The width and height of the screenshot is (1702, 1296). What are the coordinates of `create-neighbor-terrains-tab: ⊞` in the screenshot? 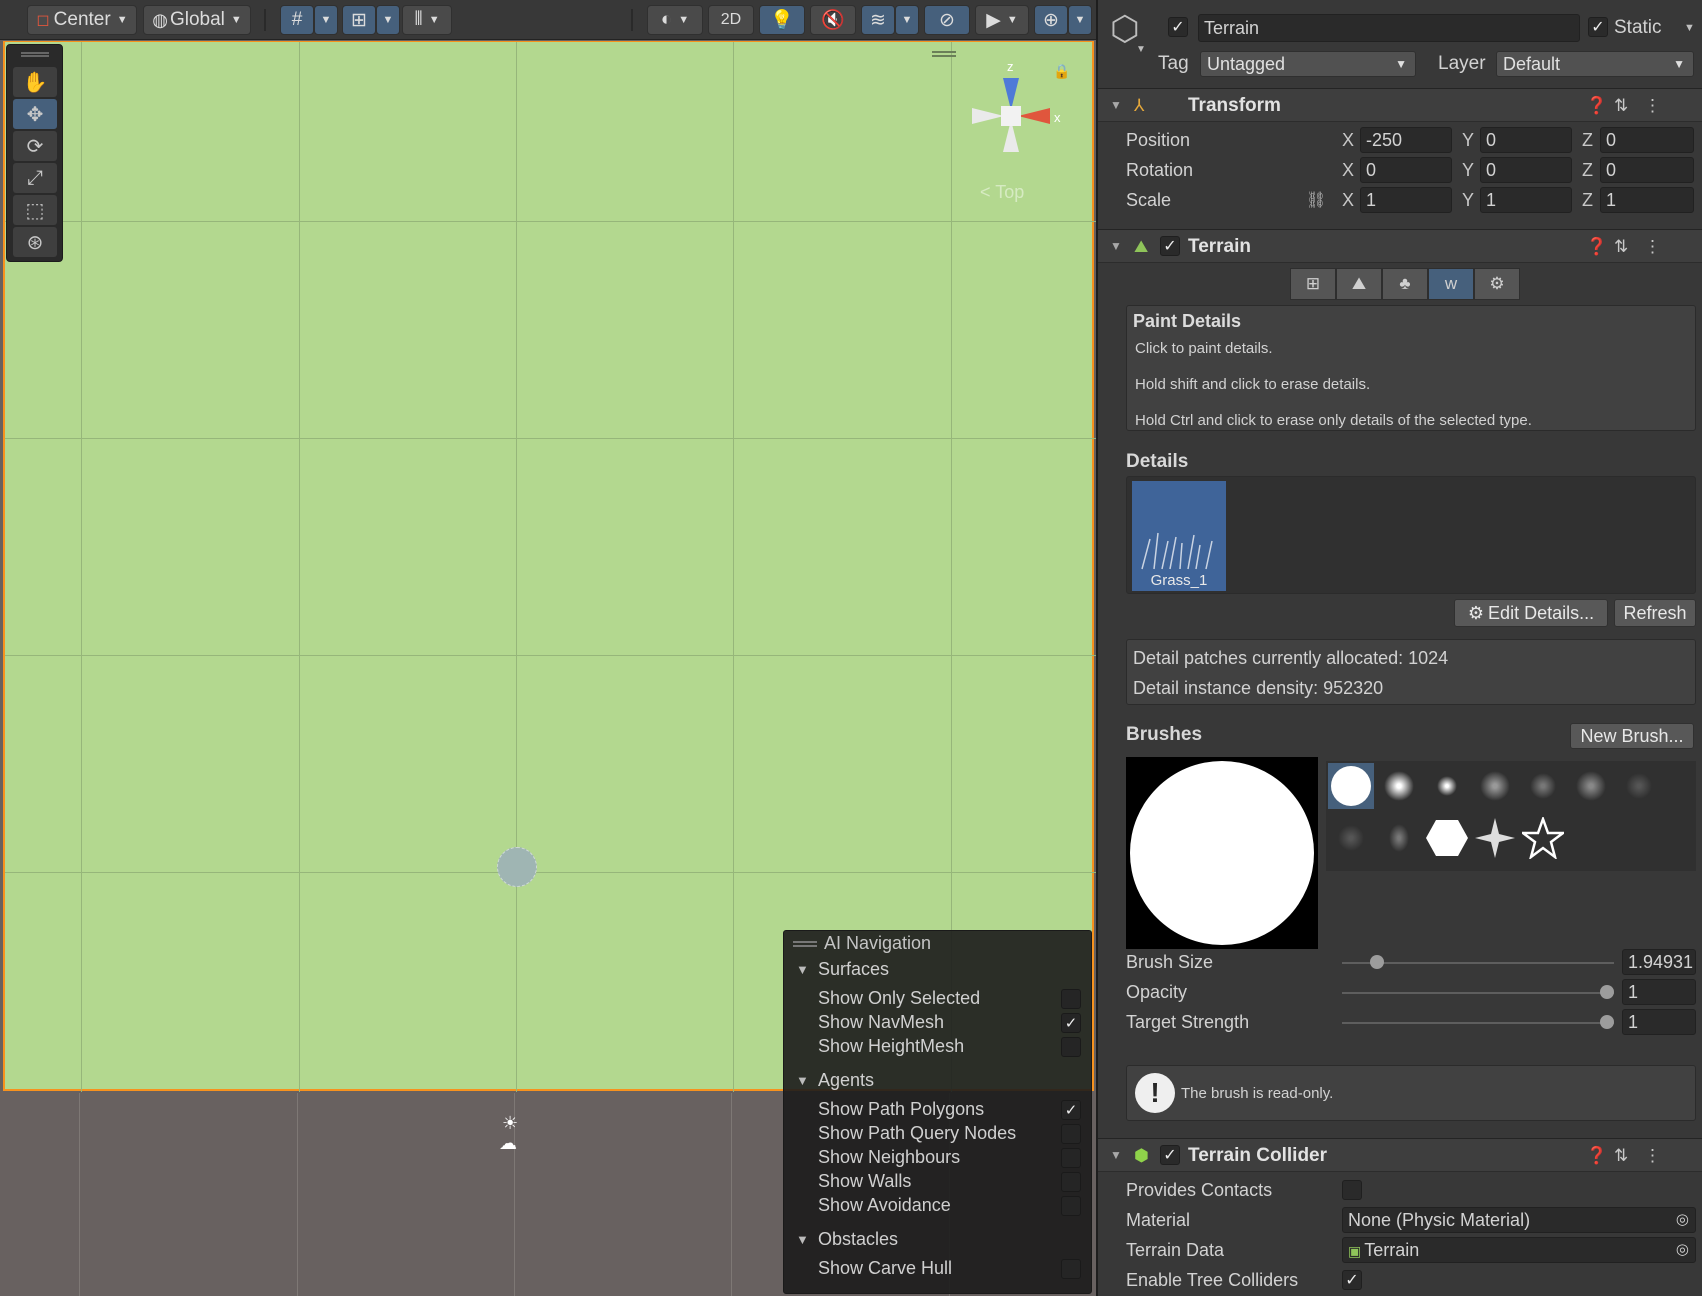 It's located at (1313, 284).